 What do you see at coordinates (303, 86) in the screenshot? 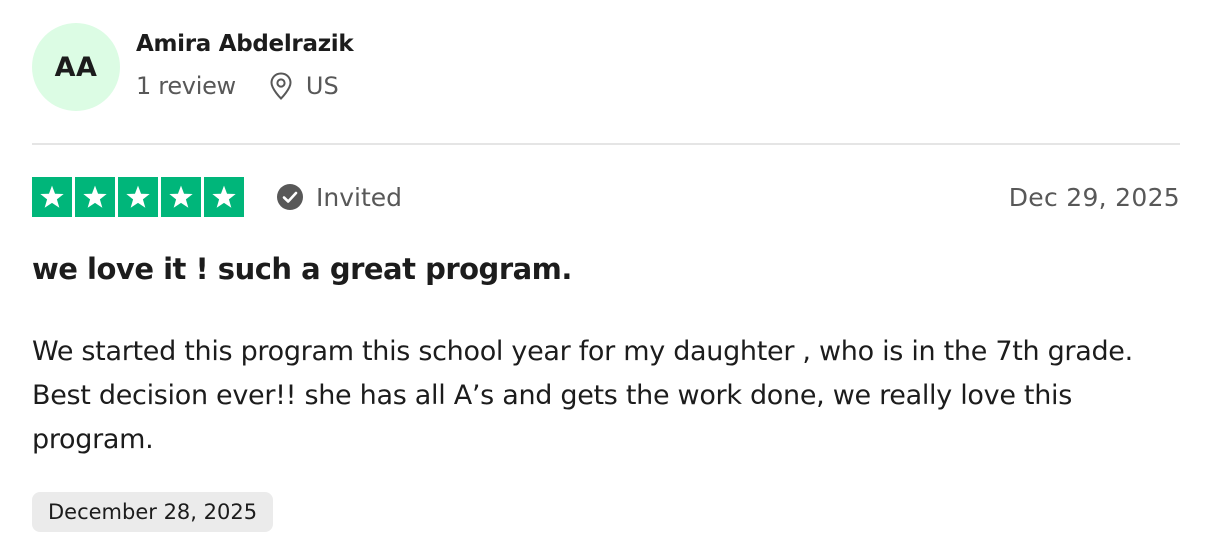
I see `reviewer-location: US` at bounding box center [303, 86].